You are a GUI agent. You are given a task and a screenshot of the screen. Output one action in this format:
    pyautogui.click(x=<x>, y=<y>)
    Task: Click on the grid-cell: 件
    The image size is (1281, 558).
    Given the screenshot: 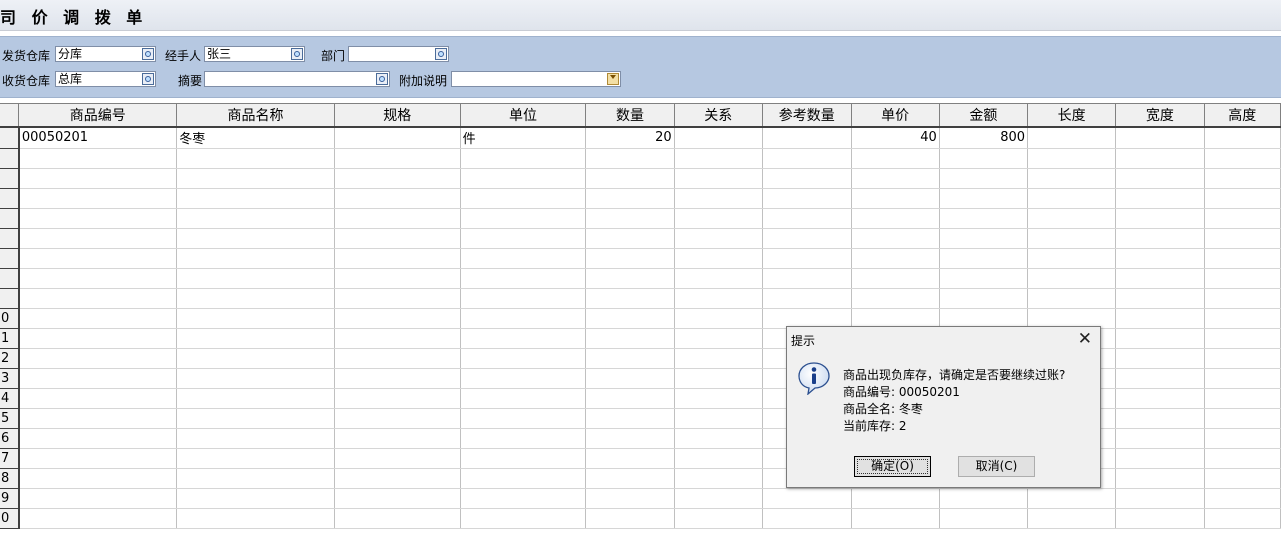 What is the action you would take?
    pyautogui.click(x=523, y=137)
    